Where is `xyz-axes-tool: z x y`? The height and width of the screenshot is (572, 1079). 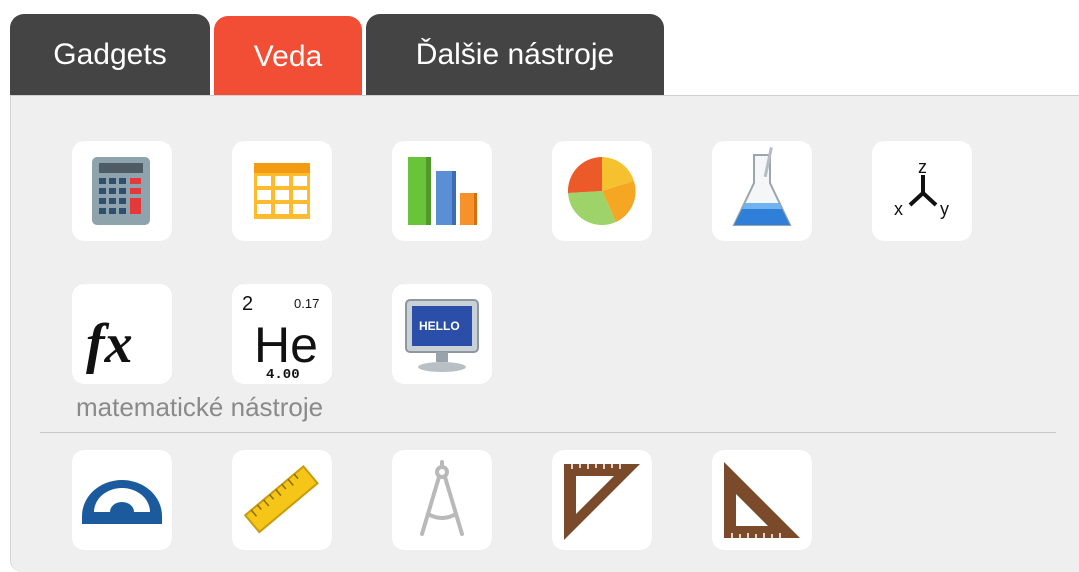 xyz-axes-tool: z x y is located at coordinates (922, 191).